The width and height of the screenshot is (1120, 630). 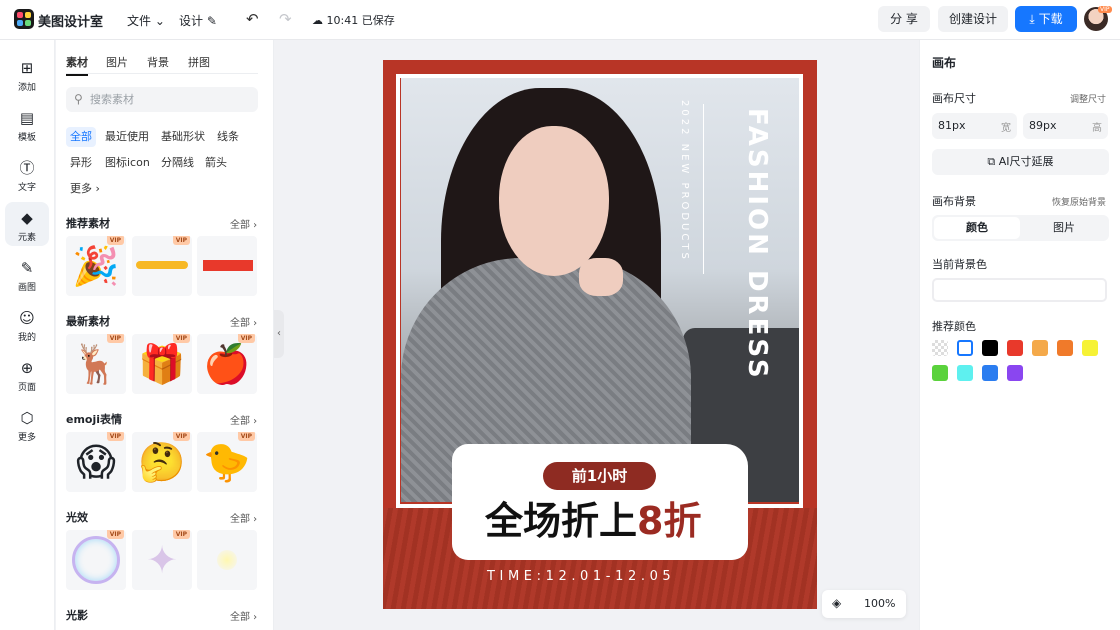 I want to click on asset-glow-dot, so click(x=227, y=560).